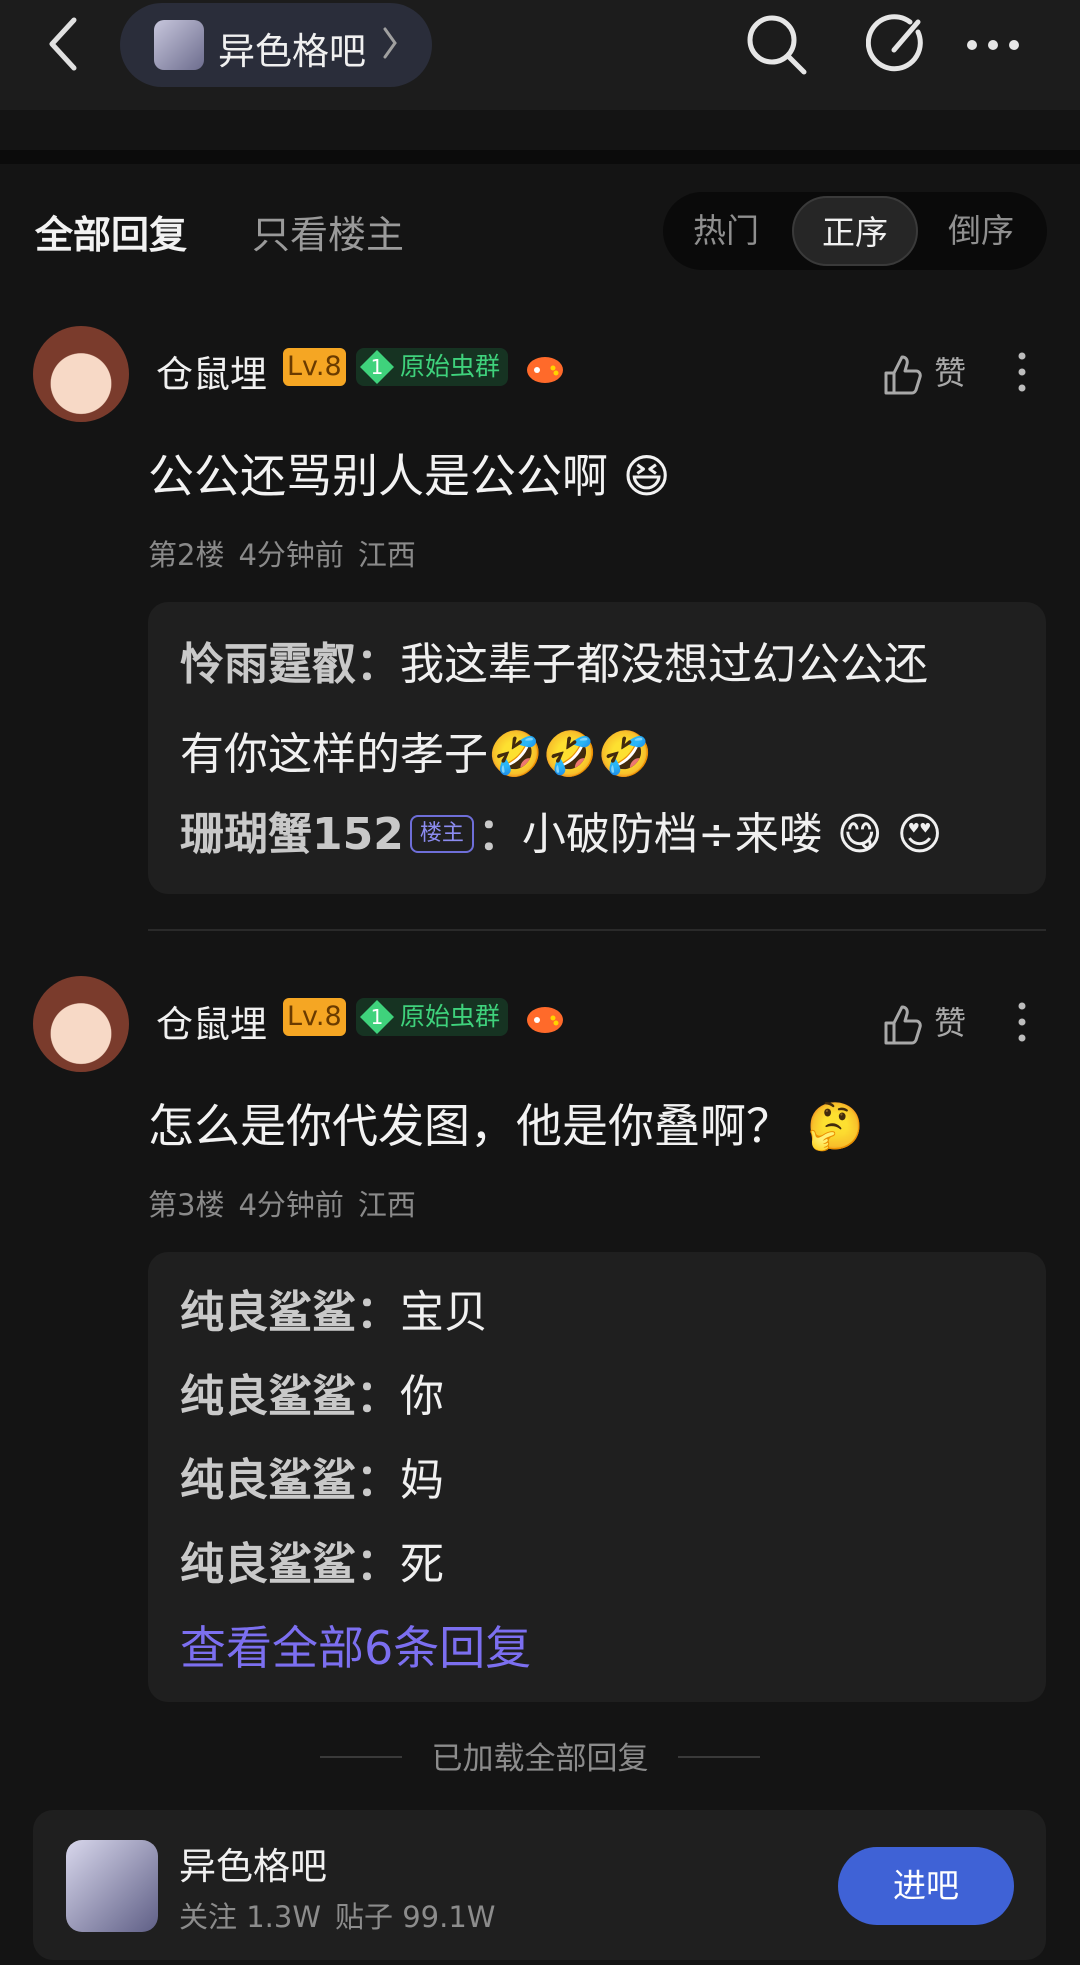  Describe the element at coordinates (597, 930) in the screenshot. I see `post-divider` at that location.